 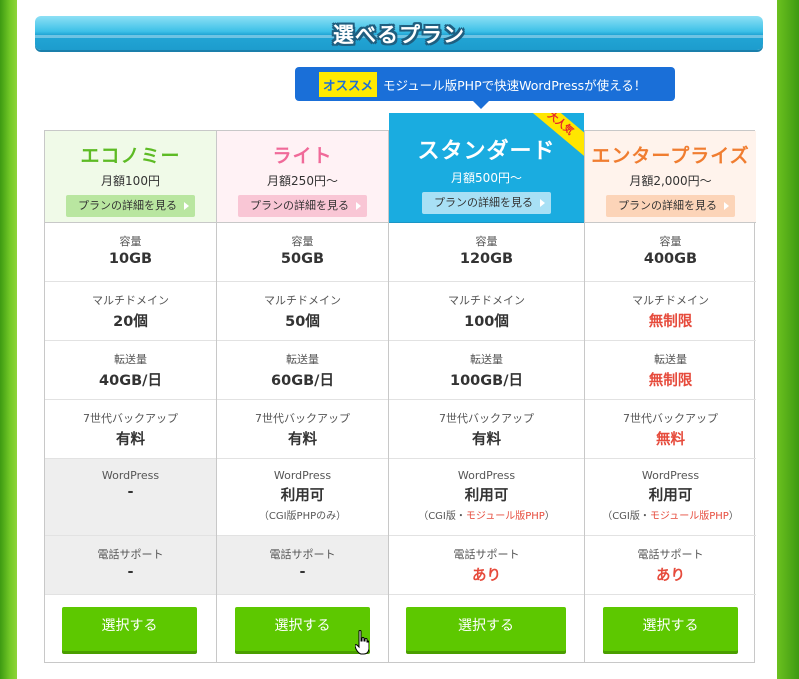 I want to click on transfer-cell: 転送量 40GB/日, so click(x=130, y=370).